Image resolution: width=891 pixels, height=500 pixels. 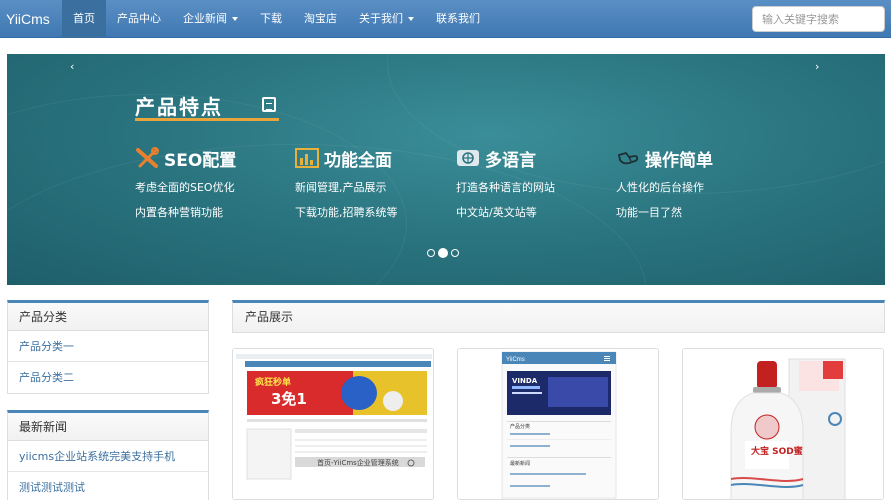 I want to click on feature-language-title: 多语言, so click(x=510, y=160).